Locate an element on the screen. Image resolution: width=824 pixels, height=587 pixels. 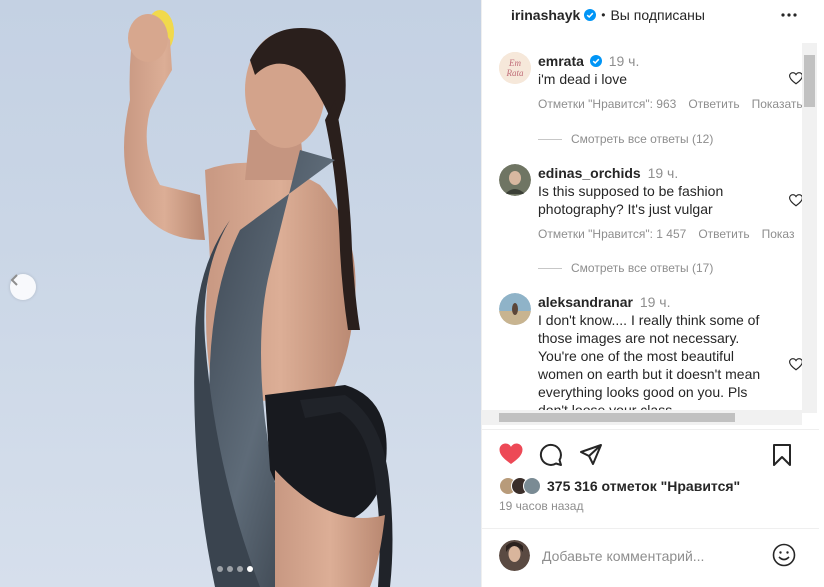
comments-scrollbar-horizontal is located at coordinates (642, 417).